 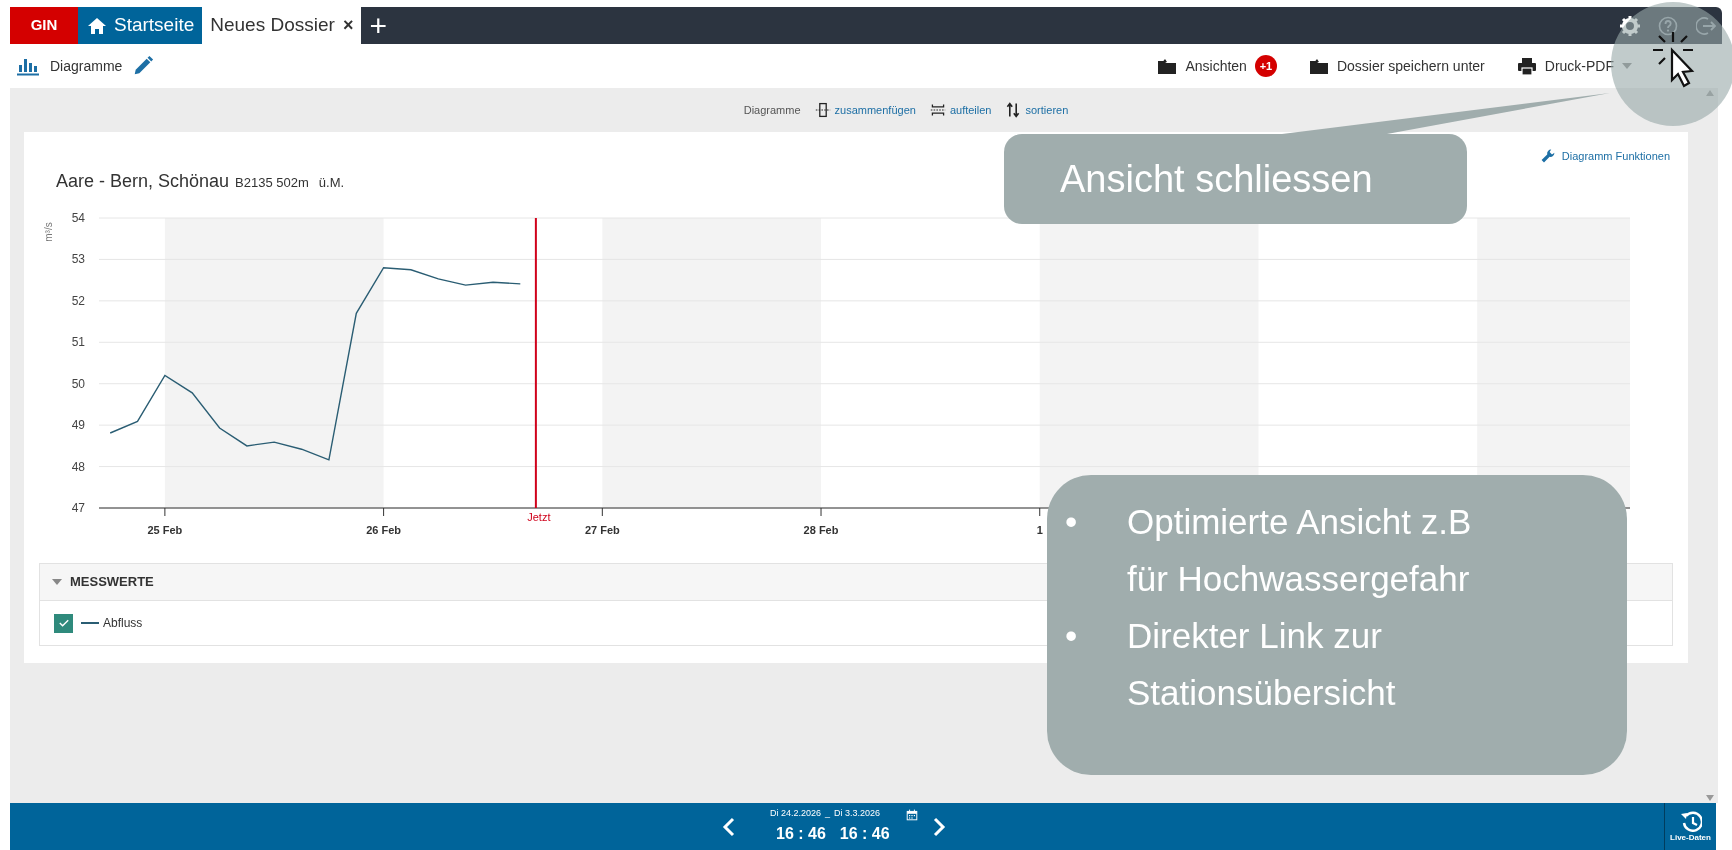 I want to click on count-badge: +1, so click(x=1265, y=66).